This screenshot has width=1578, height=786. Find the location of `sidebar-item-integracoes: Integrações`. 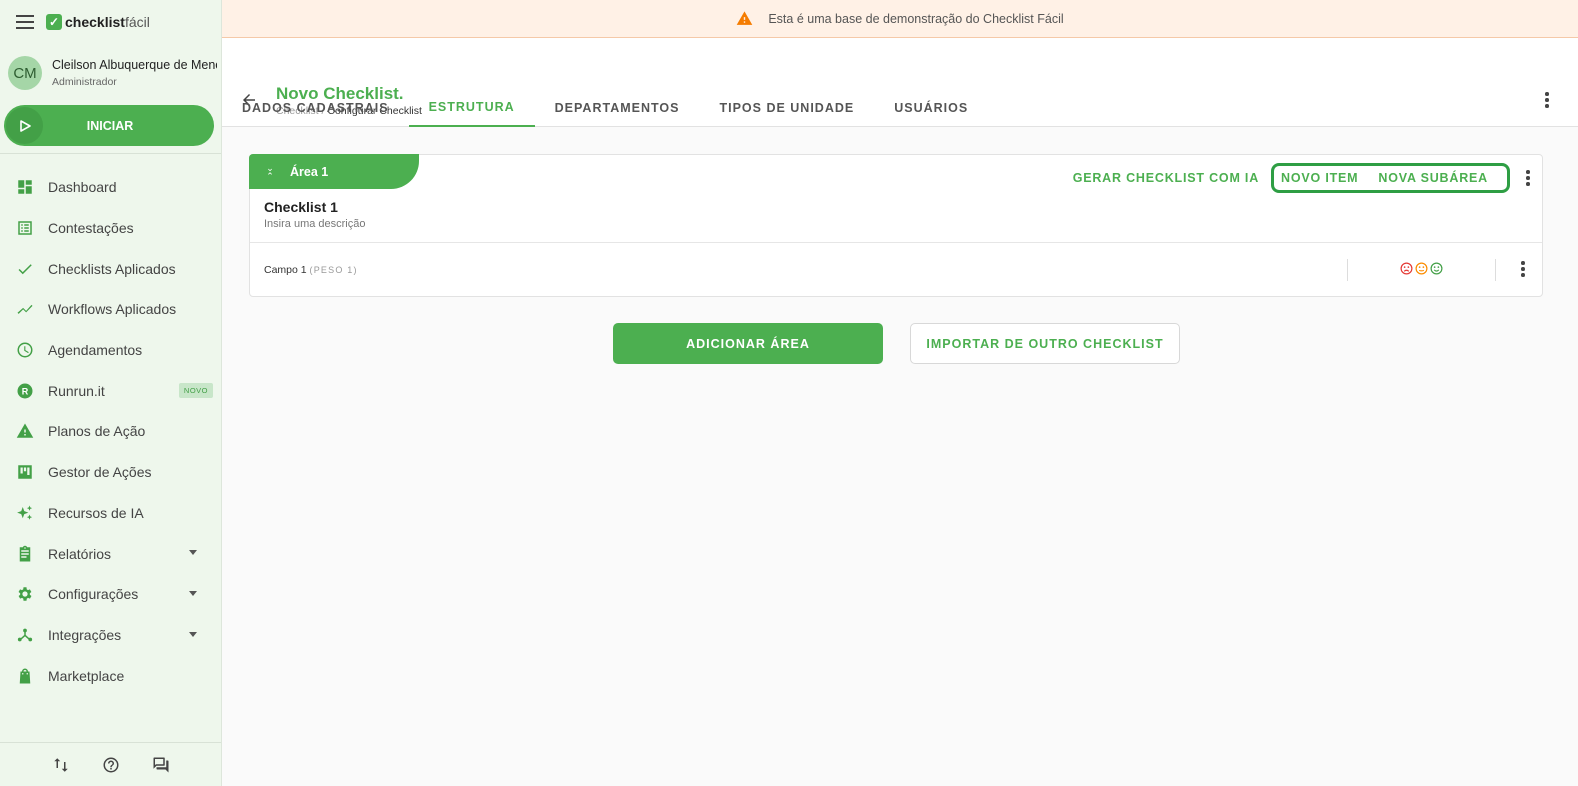

sidebar-item-integracoes: Integrações is located at coordinates (110, 635).